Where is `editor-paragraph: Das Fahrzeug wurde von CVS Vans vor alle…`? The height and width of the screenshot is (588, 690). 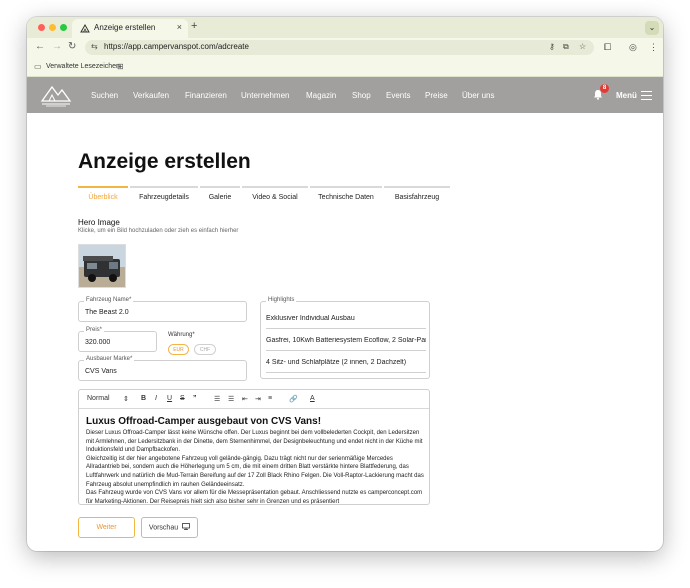 editor-paragraph: Das Fahrzeug wurde von CVS Vans vor alle… is located at coordinates (254, 497).